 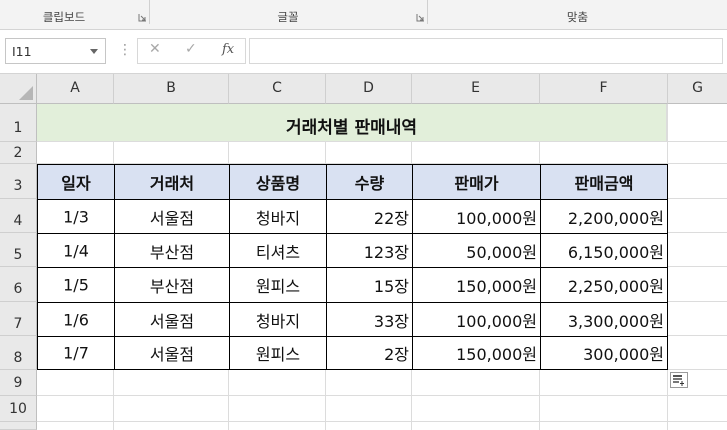 What do you see at coordinates (18, 284) in the screenshot?
I see `row-header-6: 6` at bounding box center [18, 284].